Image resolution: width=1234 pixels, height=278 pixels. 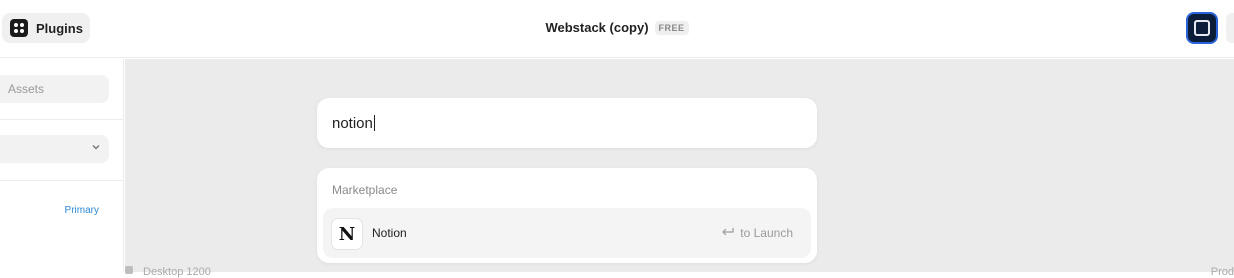 I want to click on section-title: Marketplace, so click(x=365, y=190).